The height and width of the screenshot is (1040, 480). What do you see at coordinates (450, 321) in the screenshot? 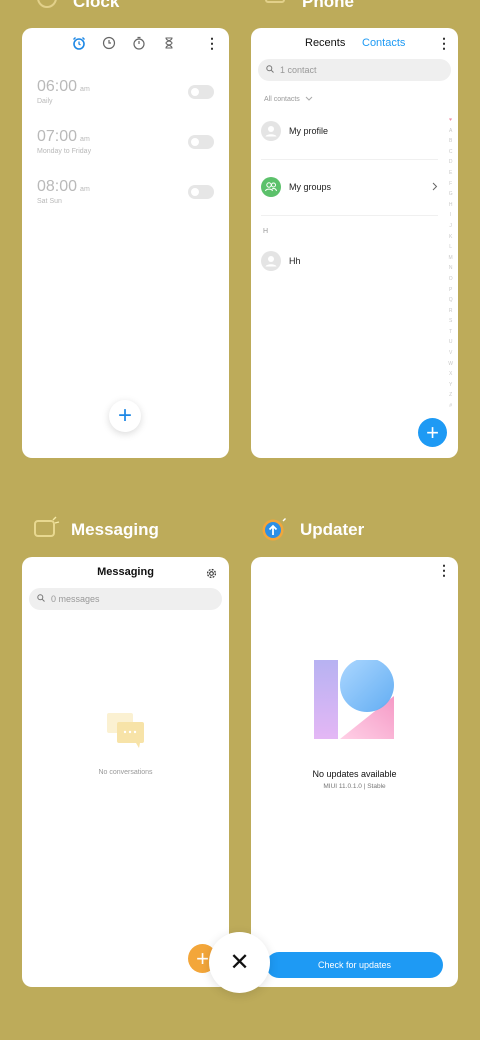
I see `index-letter: S` at bounding box center [450, 321].